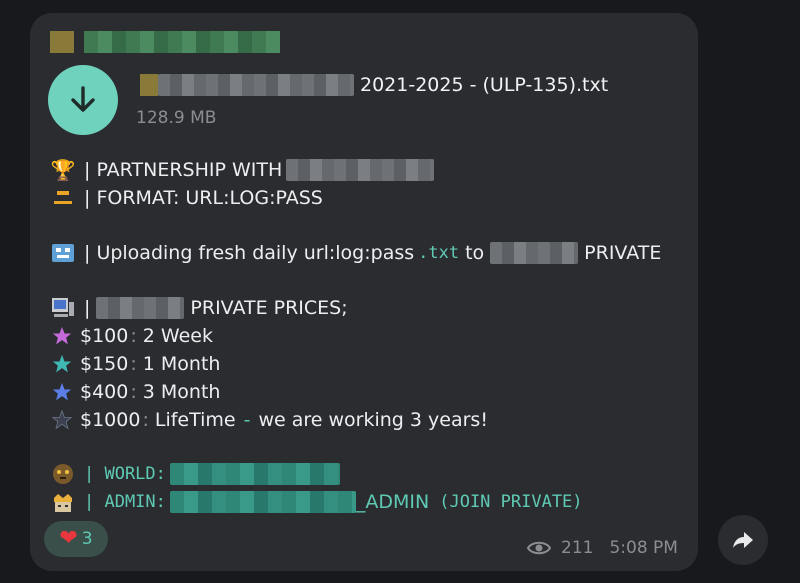 Image resolution: width=800 pixels, height=583 pixels. What do you see at coordinates (134, 392) in the screenshot?
I see `price-row: $400 : 3 Month` at bounding box center [134, 392].